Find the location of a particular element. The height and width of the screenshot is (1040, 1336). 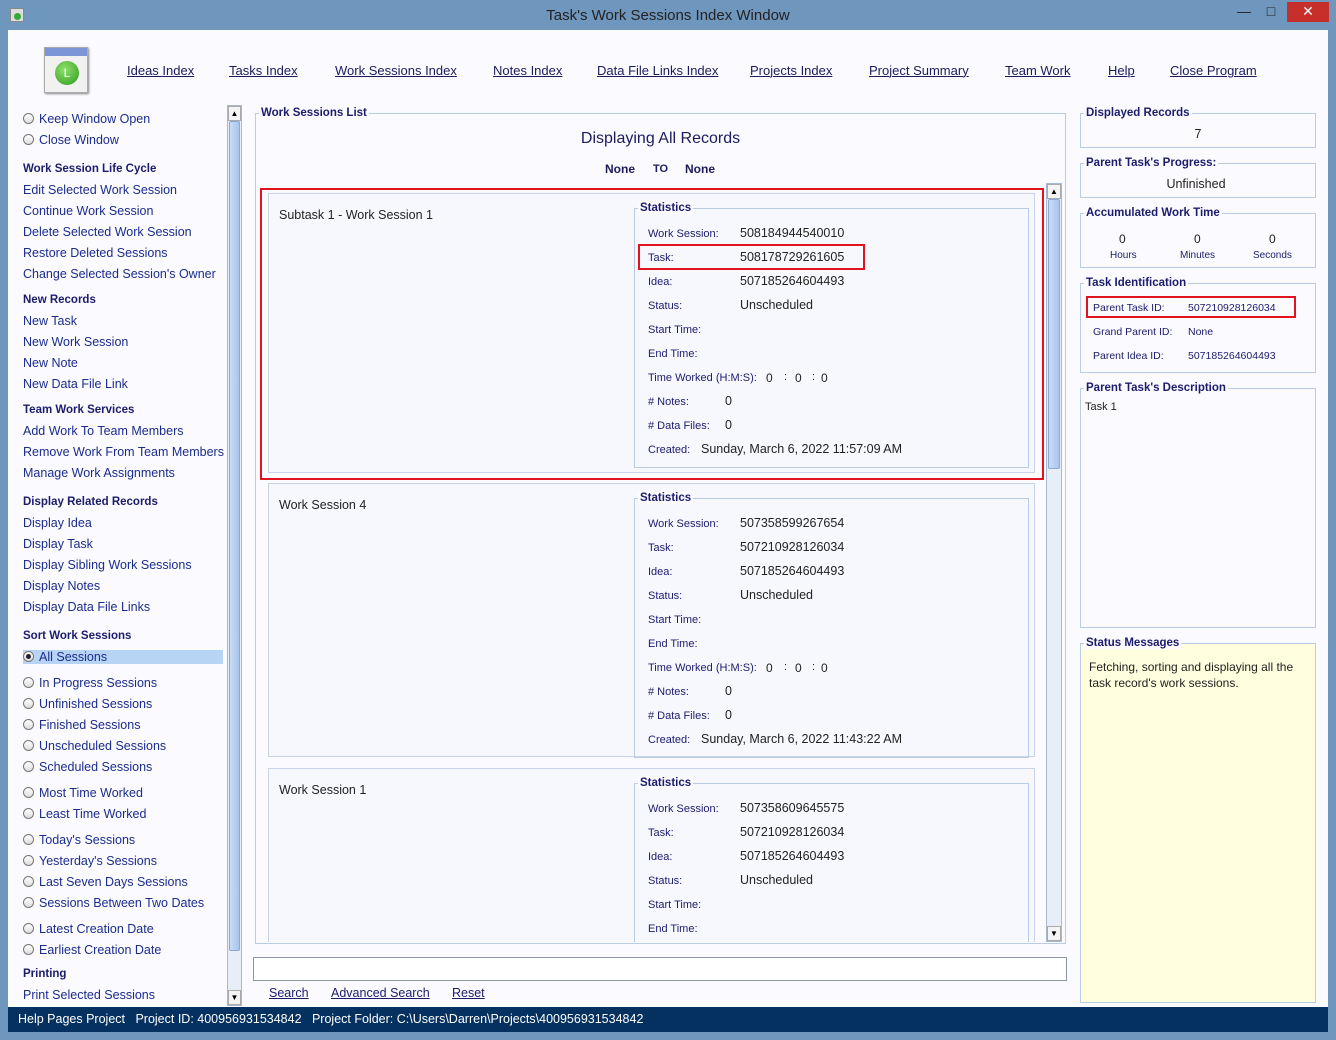

time-worked-h: 0 is located at coordinates (769, 668).